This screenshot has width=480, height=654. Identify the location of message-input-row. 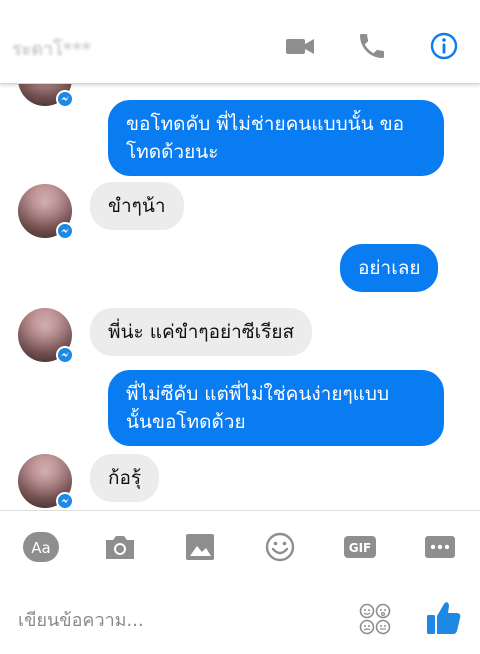
(240, 618).